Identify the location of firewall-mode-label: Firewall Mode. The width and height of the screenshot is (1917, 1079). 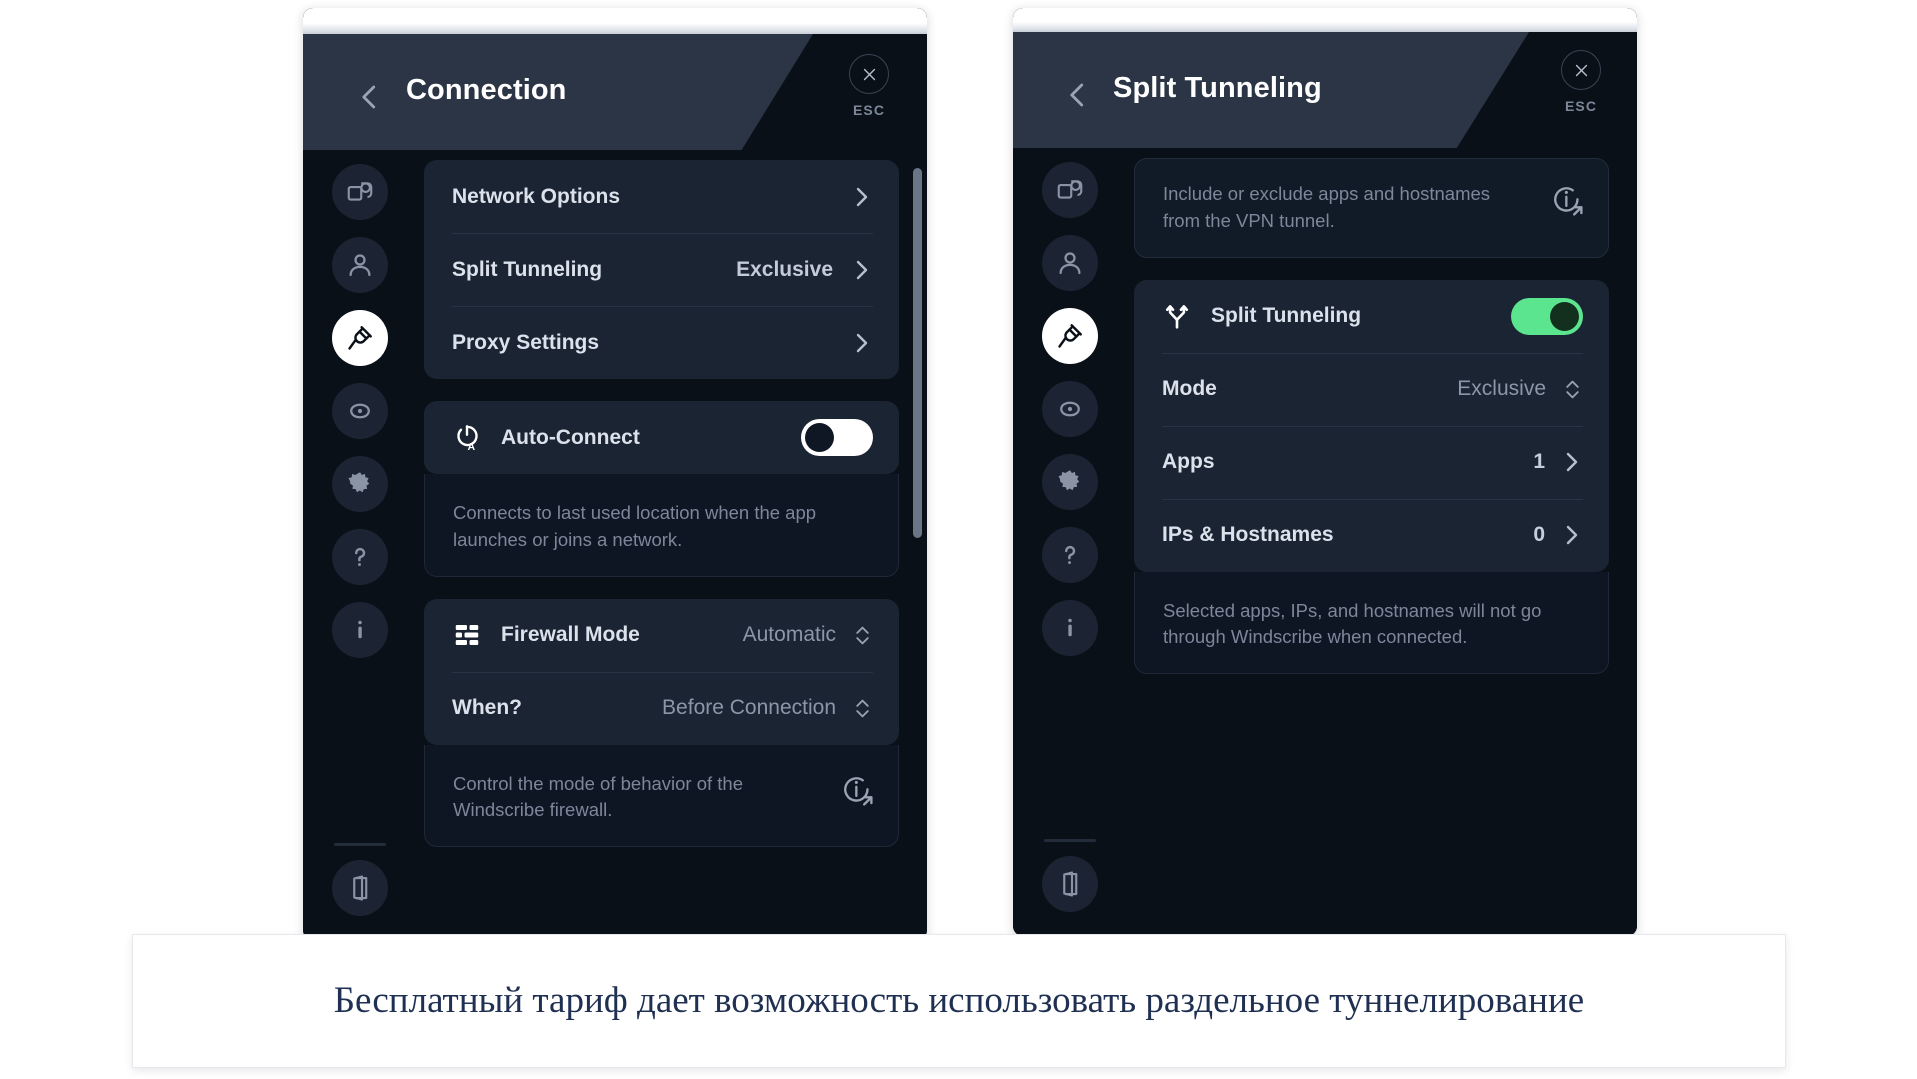
(570, 635).